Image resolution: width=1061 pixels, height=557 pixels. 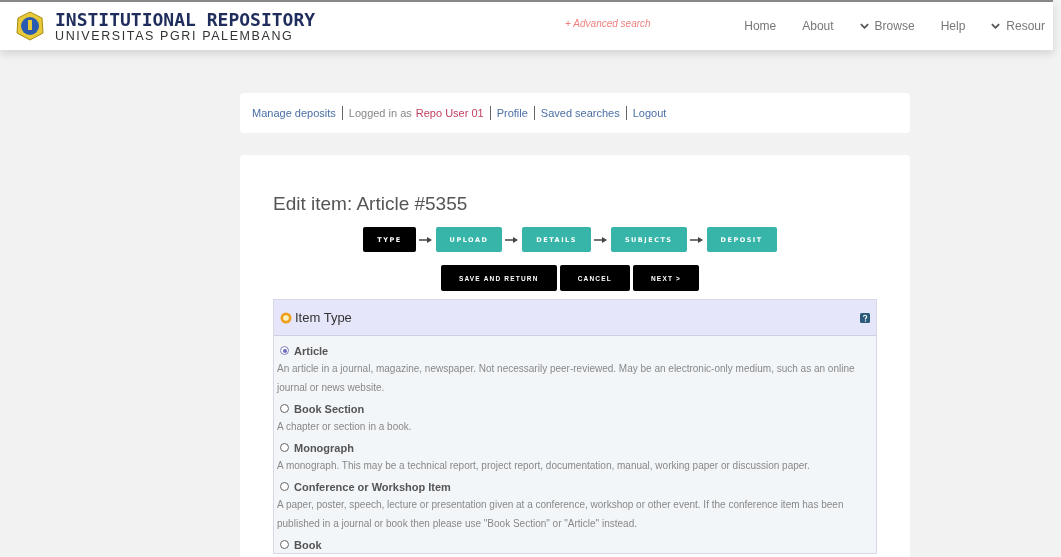 What do you see at coordinates (299, 544) in the screenshot?
I see `item-type-radio: Book` at bounding box center [299, 544].